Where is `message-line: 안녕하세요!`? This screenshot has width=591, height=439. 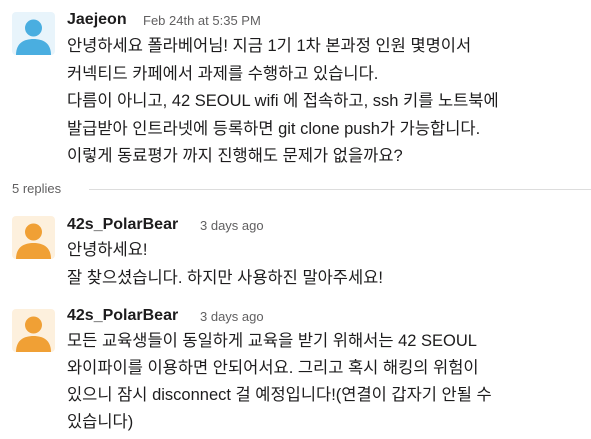 message-line: 안녕하세요! is located at coordinates (107, 250).